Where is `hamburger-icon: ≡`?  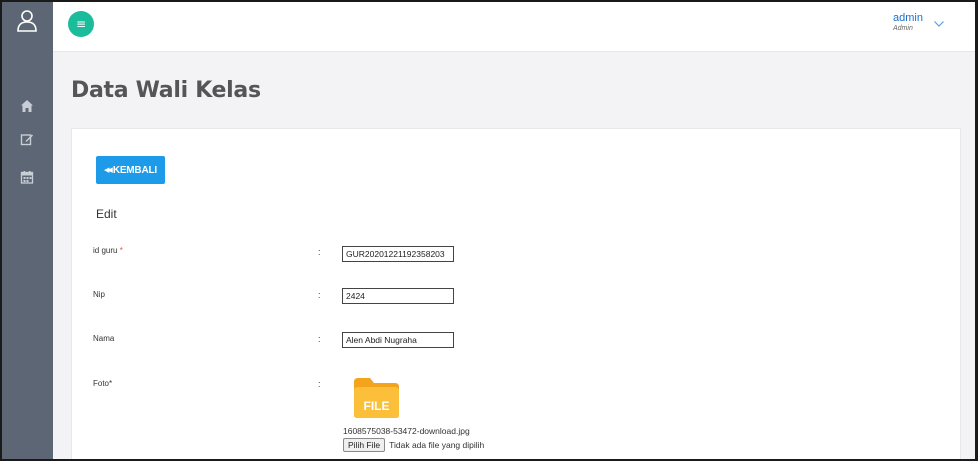
hamburger-icon: ≡ is located at coordinates (81, 23).